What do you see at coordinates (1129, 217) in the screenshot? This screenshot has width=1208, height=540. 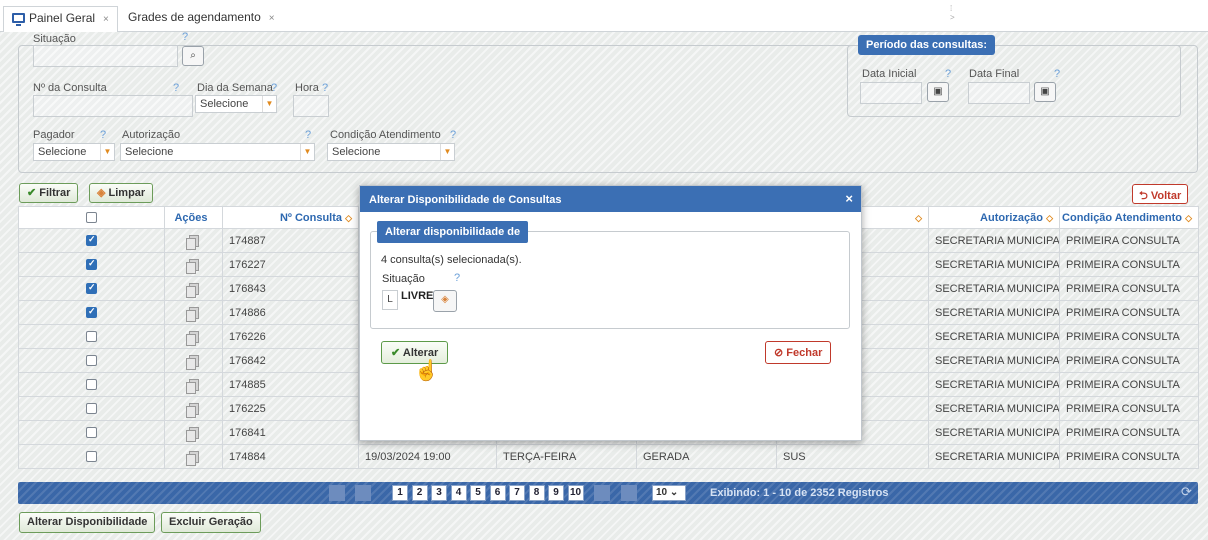 I see `condicao-header: Condição Atendimento ◇` at bounding box center [1129, 217].